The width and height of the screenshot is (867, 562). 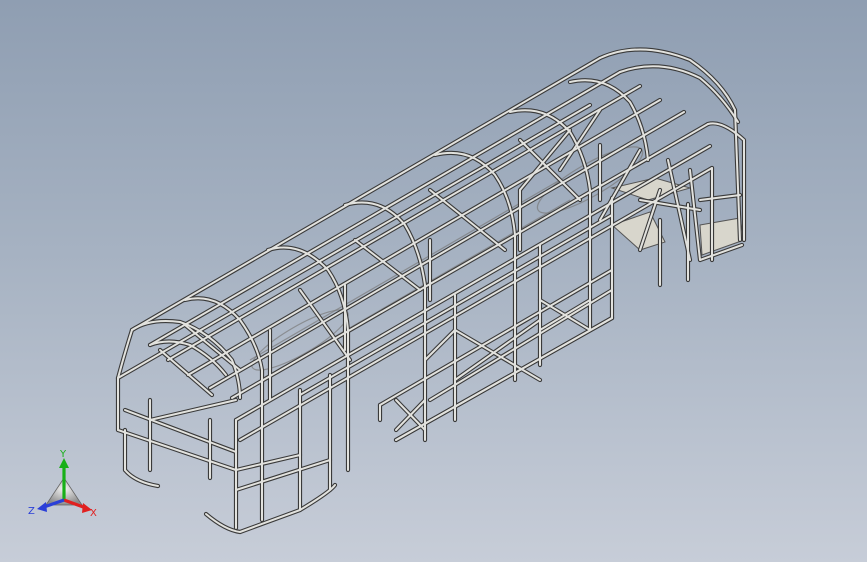 I want to click on z-axis-arrowhead, so click(x=42, y=507).